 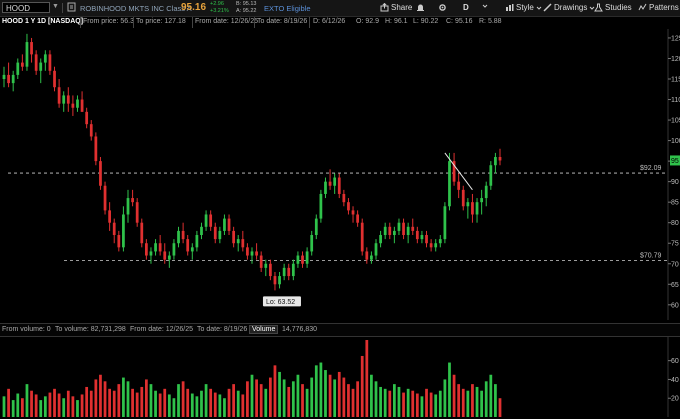 I want to click on price-tick-label: 90, so click(x=675, y=182).